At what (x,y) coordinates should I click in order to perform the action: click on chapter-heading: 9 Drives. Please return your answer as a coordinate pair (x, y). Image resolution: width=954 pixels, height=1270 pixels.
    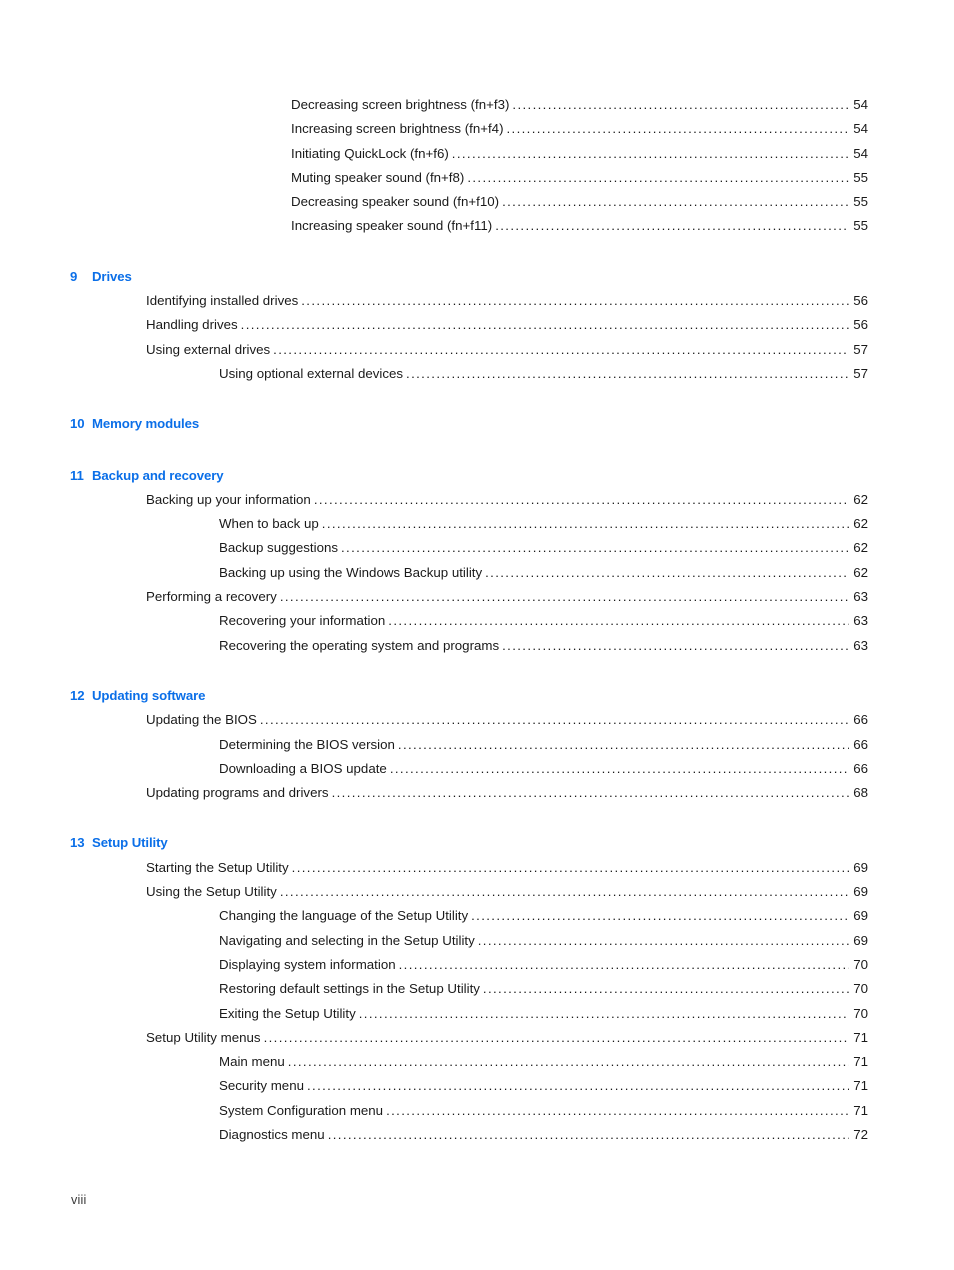
    Looking at the image, I should click on (477, 277).